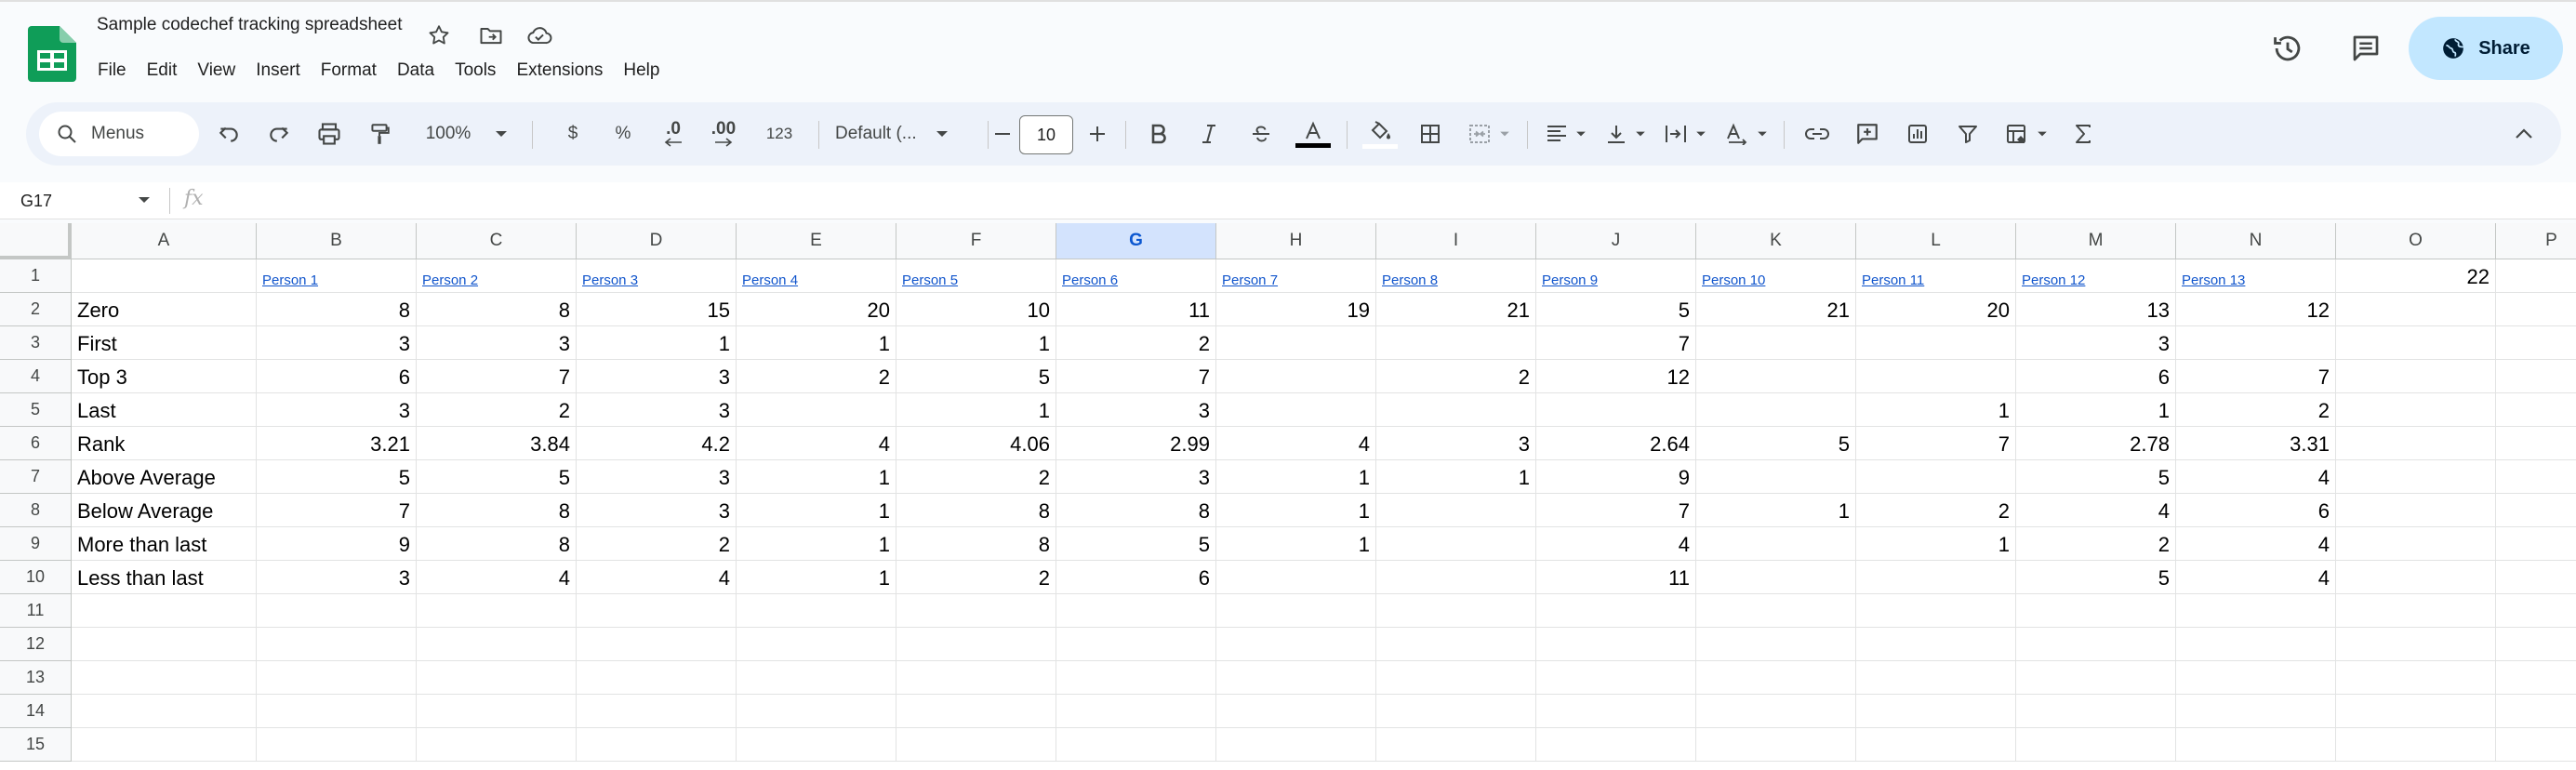  I want to click on cell-j14, so click(1616, 711).